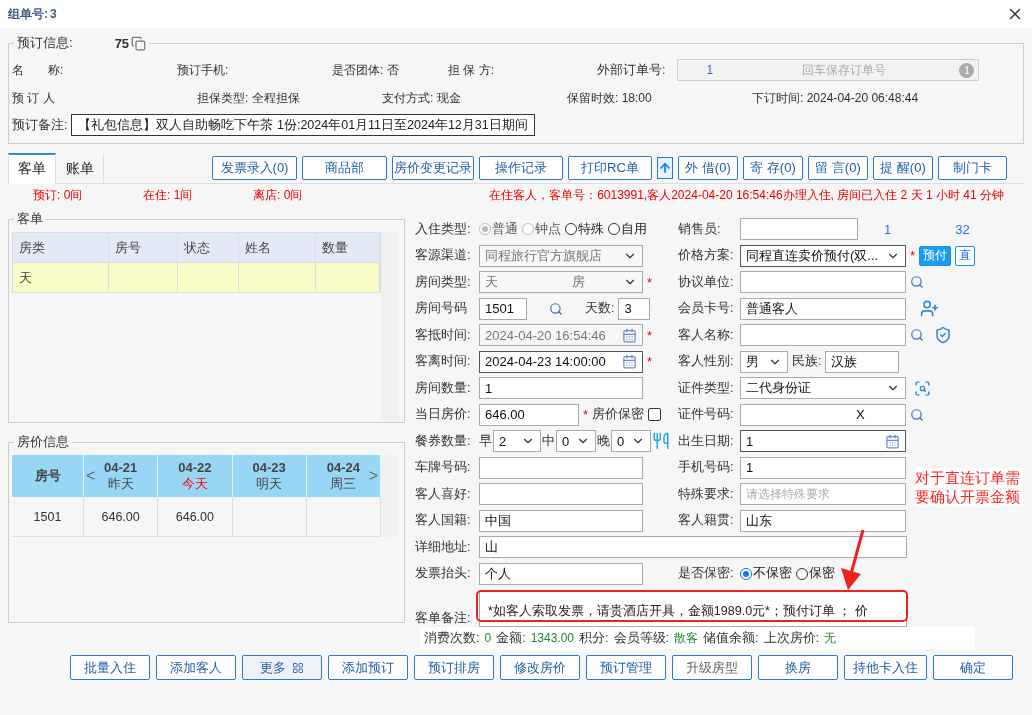 The image size is (1032, 715). What do you see at coordinates (935, 255) in the screenshot?
I see `rate-tag: 预付` at bounding box center [935, 255].